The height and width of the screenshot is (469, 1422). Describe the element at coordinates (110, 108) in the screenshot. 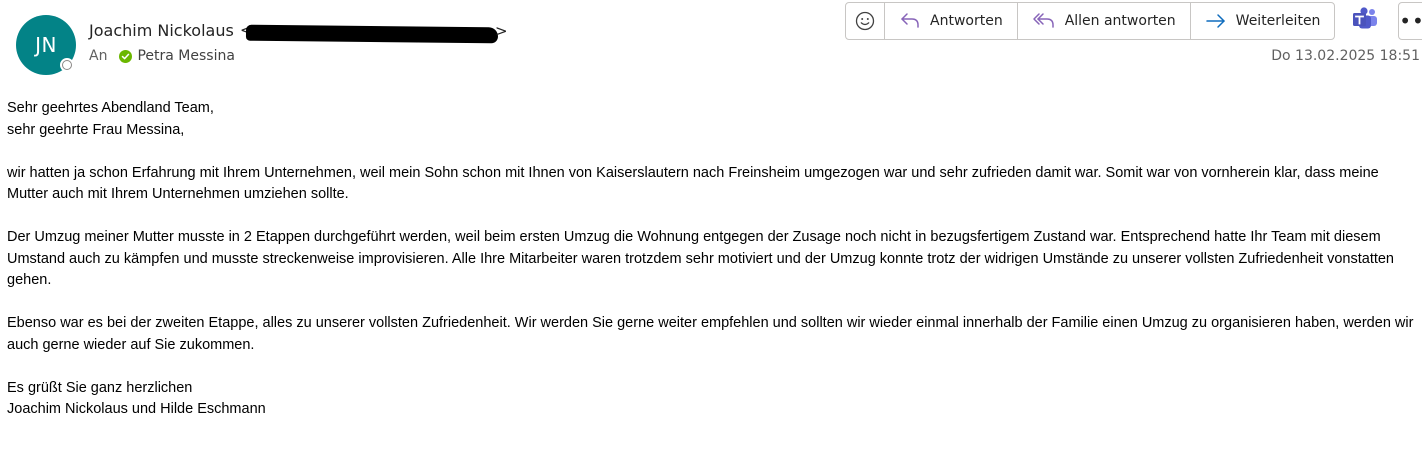

I see `greeting-line: Sehr geehrtes Abendland Team,` at that location.